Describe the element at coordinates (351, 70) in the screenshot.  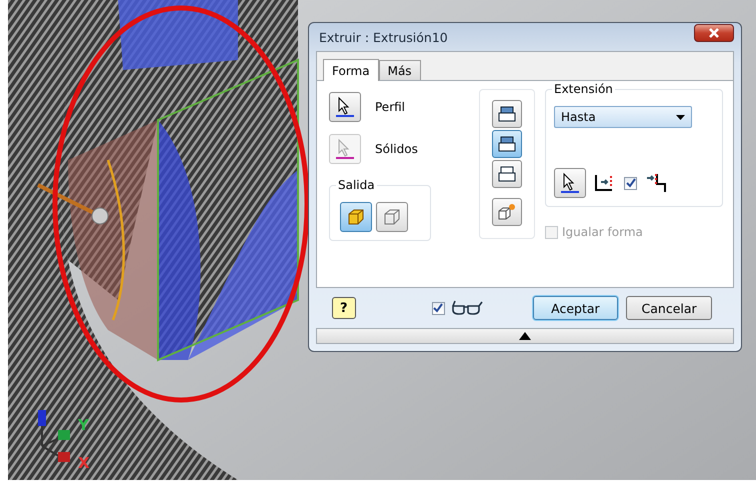
I see `tab: Forma` at that location.